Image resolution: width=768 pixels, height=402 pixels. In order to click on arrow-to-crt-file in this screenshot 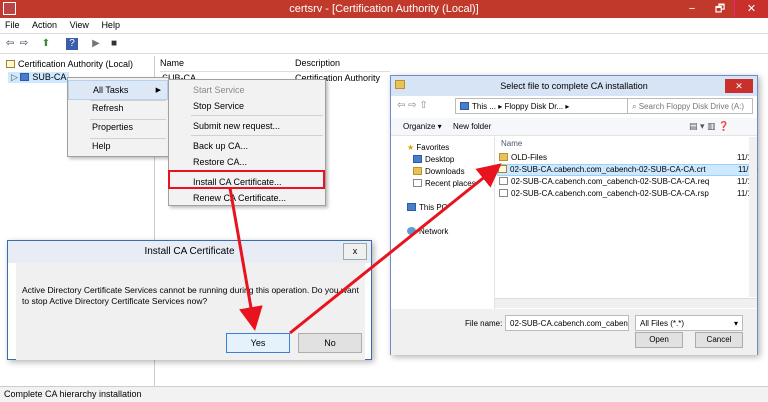, I will do `click(395, 249)`.